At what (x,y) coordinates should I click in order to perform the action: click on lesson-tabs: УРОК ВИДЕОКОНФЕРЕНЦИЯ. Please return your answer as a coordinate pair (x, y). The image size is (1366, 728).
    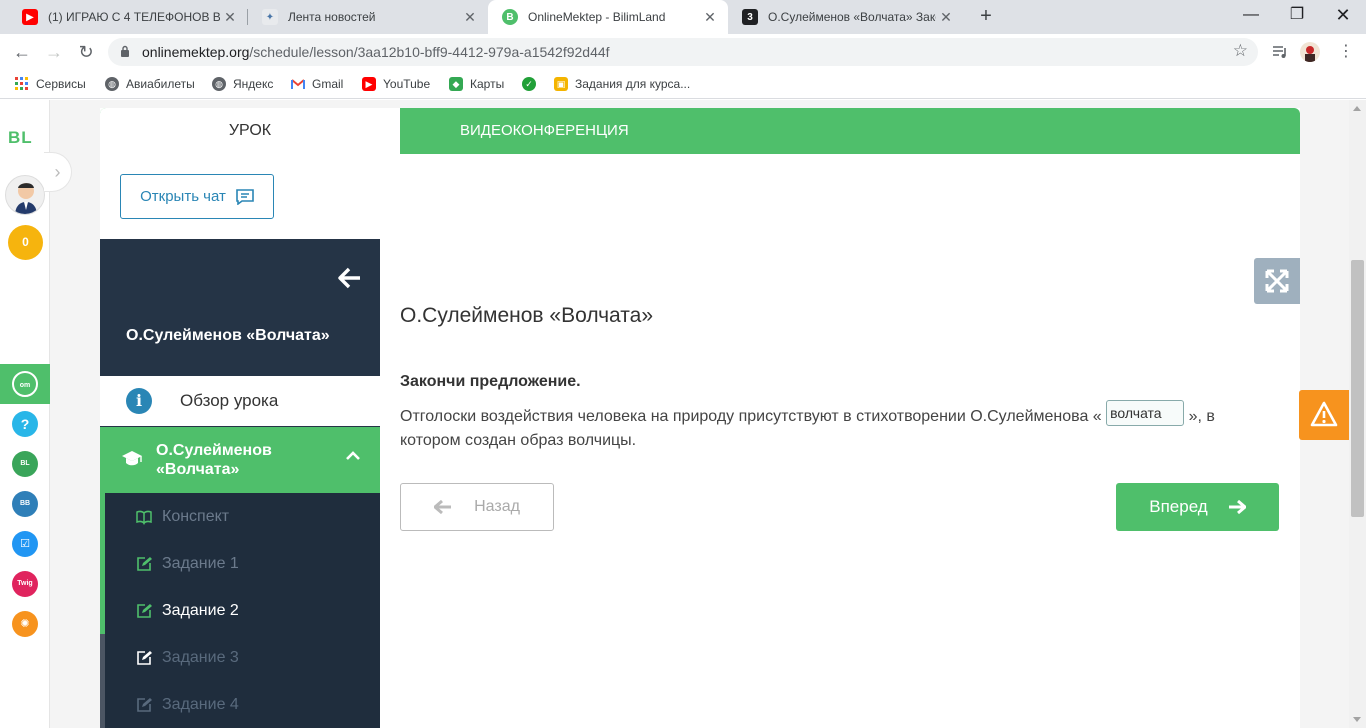
    Looking at the image, I should click on (700, 131).